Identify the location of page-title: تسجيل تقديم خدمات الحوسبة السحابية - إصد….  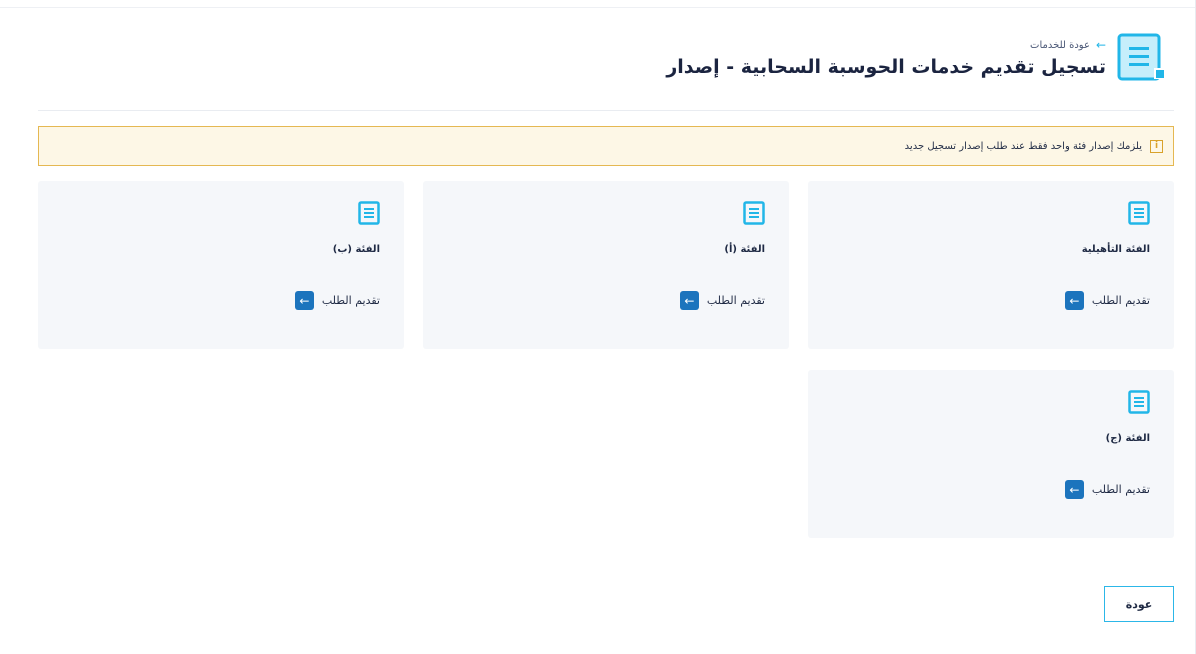
(886, 67).